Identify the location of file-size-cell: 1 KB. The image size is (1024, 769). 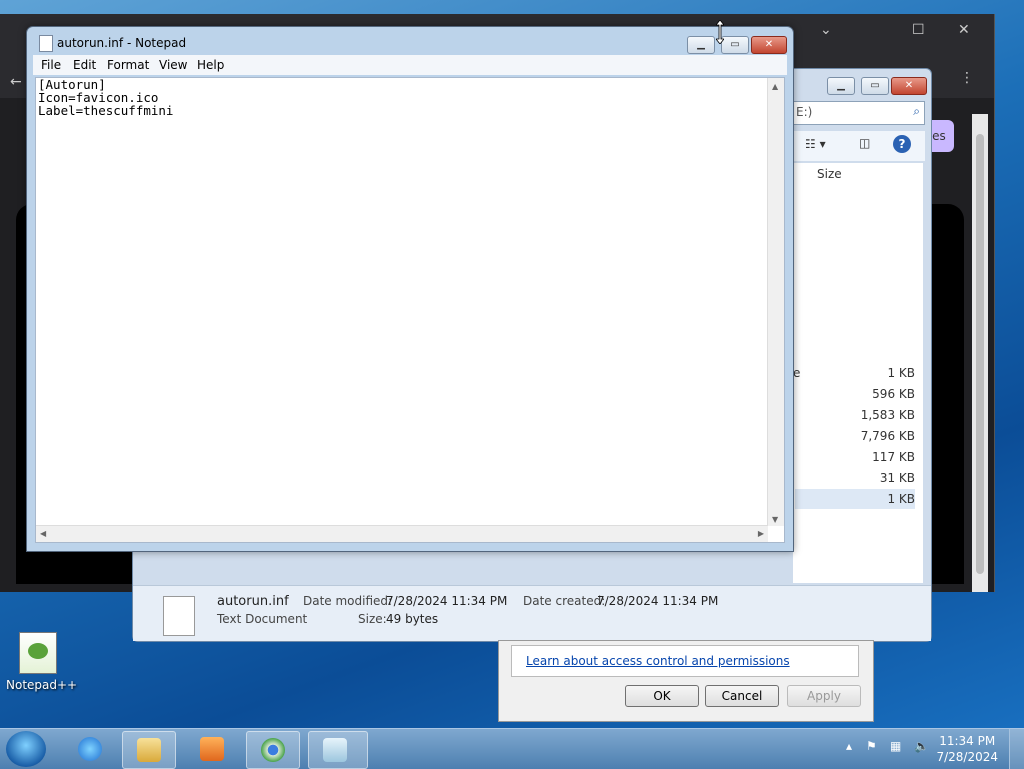
(855, 373).